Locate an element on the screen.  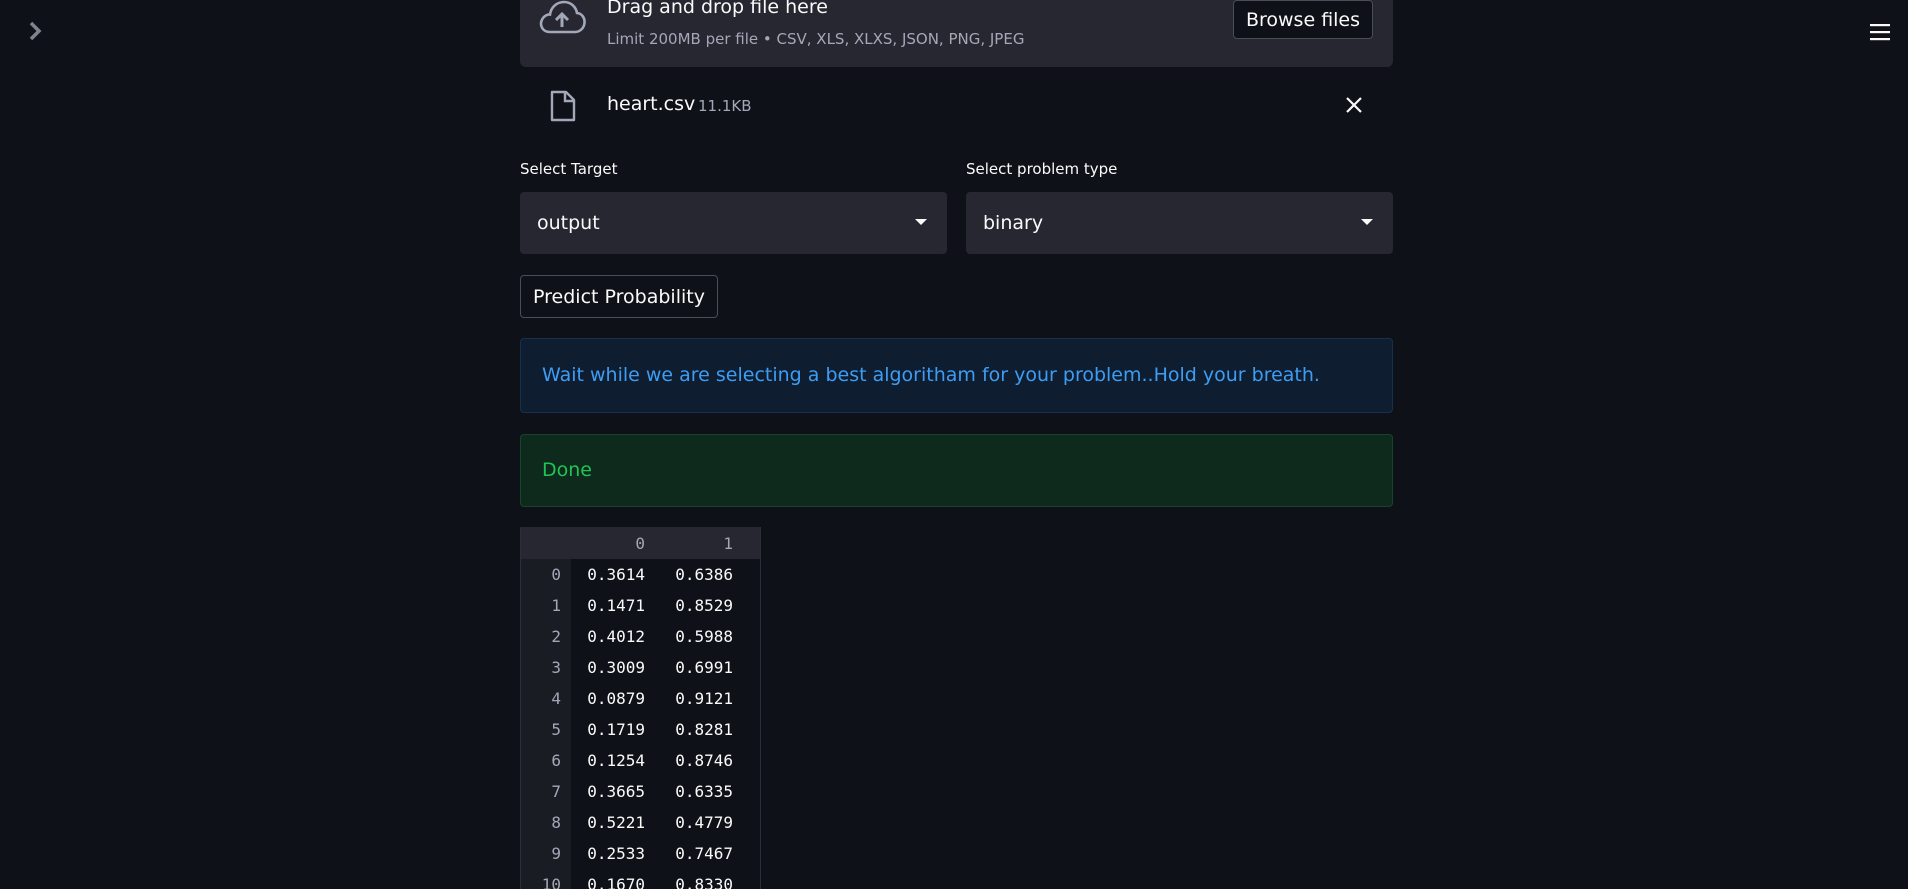
table-row: 10 0.1670 0.8330 is located at coordinates (640, 879).